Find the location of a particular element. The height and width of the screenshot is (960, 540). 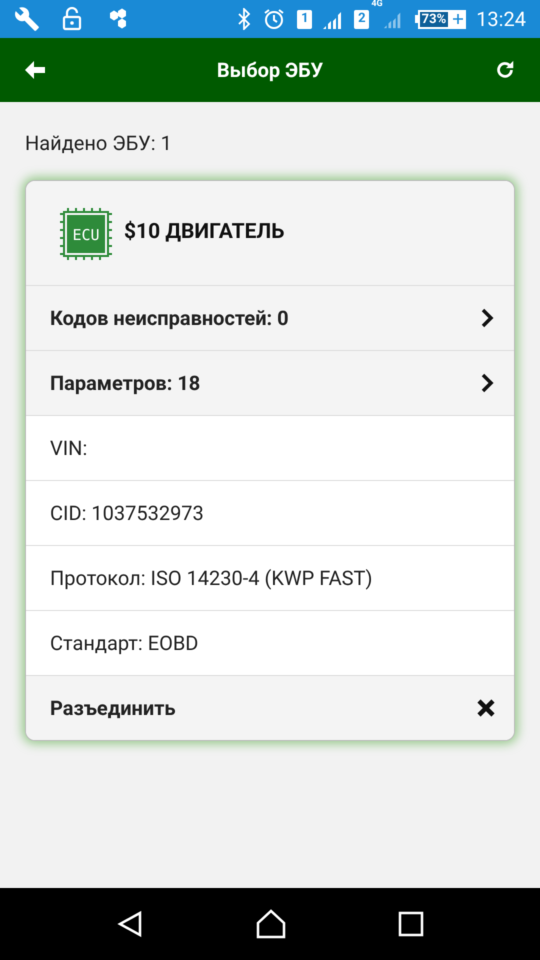

menu-row: Параметров: 18 is located at coordinates (270, 382).